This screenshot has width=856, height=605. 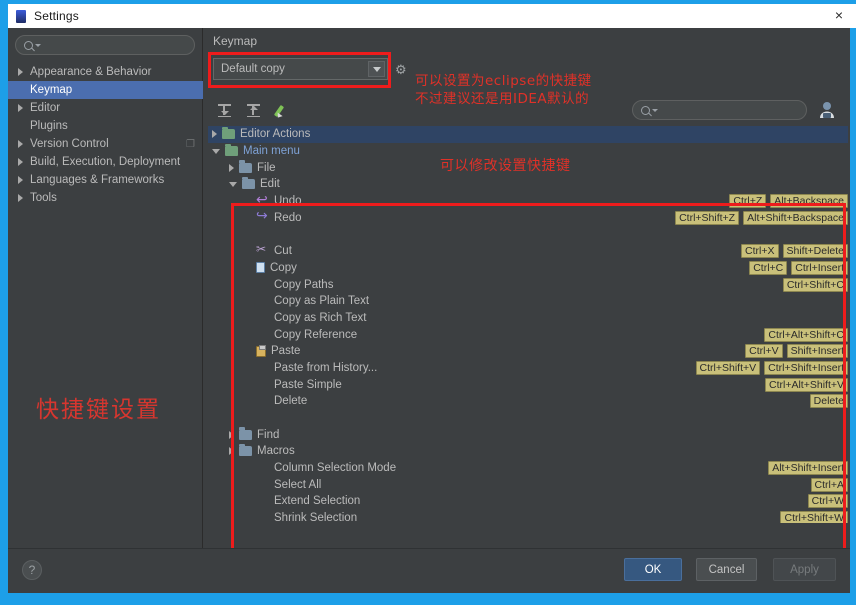 What do you see at coordinates (528, 334) in the screenshot?
I see `tree-row: Copy Reference Ctrl+Alt+Shift+C` at bounding box center [528, 334].